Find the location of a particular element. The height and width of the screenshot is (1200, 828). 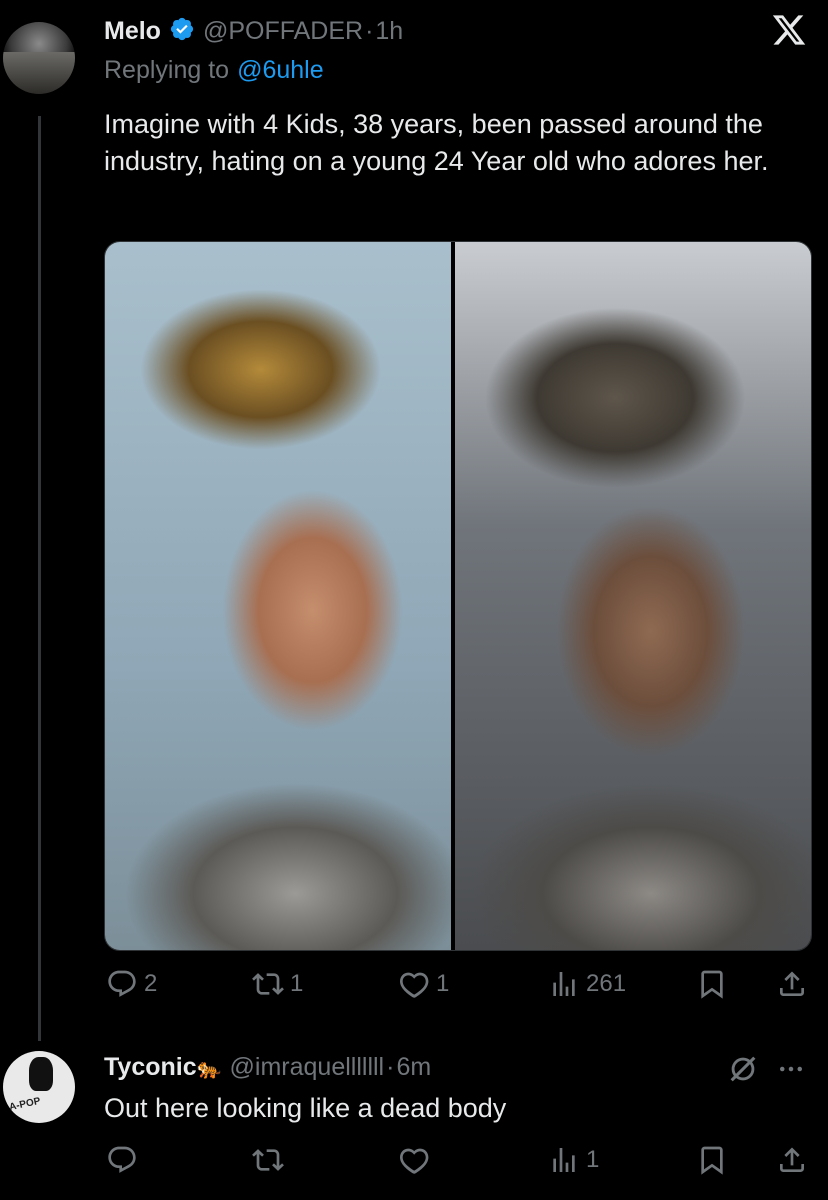

author-name: Melo is located at coordinates (132, 31).